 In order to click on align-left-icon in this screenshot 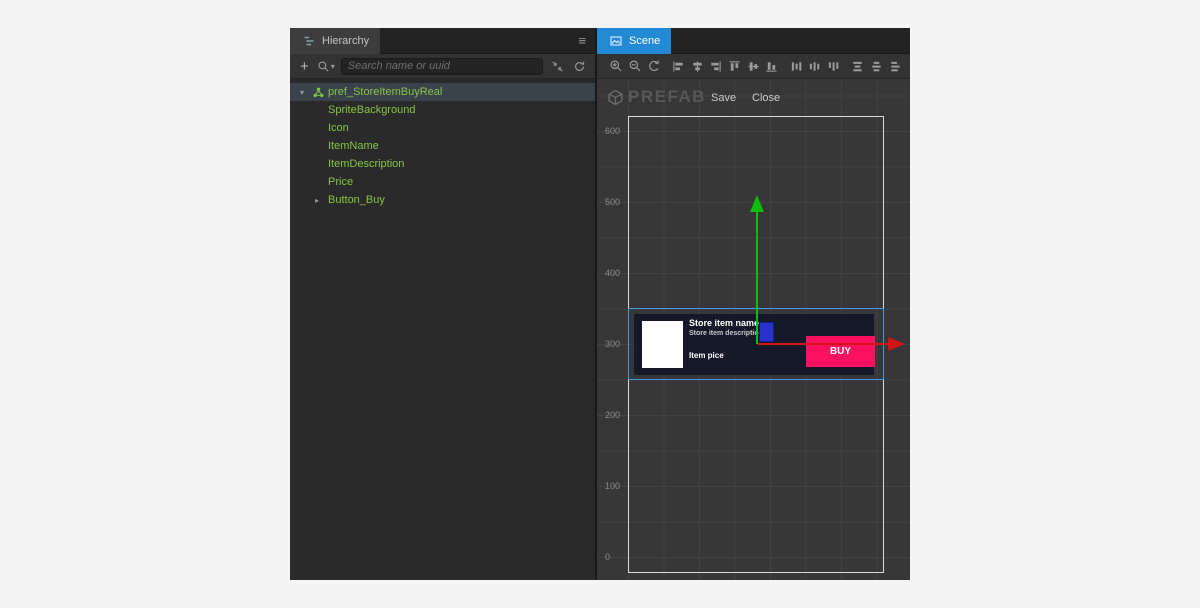, I will do `click(679, 66)`.